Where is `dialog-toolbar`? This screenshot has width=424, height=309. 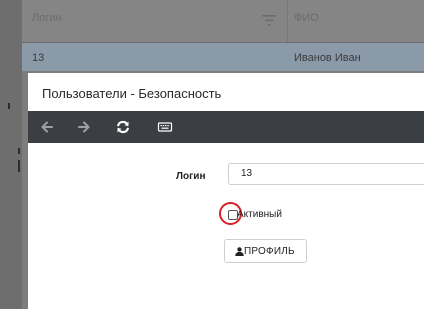 dialog-toolbar is located at coordinates (226, 127).